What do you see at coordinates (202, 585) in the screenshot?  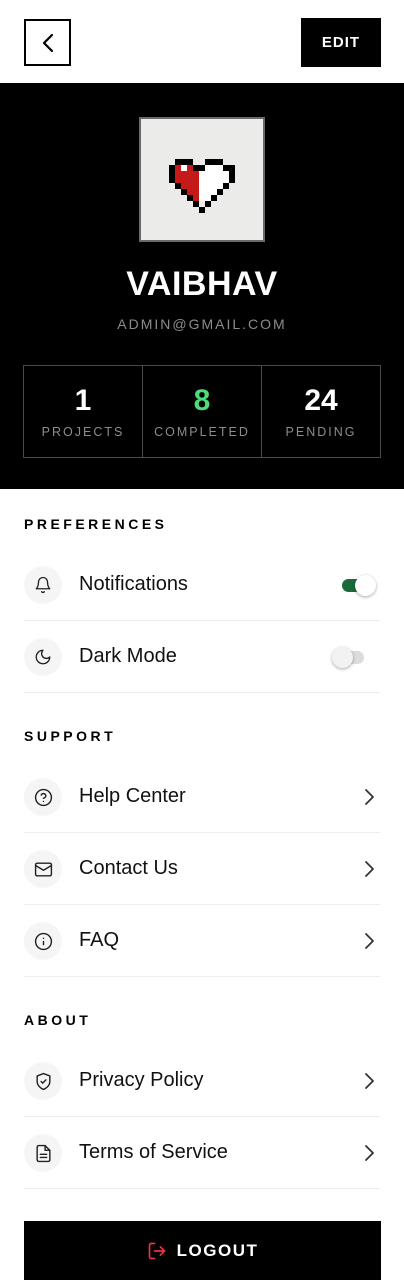 I see `settings-row-notifications: Notifications` at bounding box center [202, 585].